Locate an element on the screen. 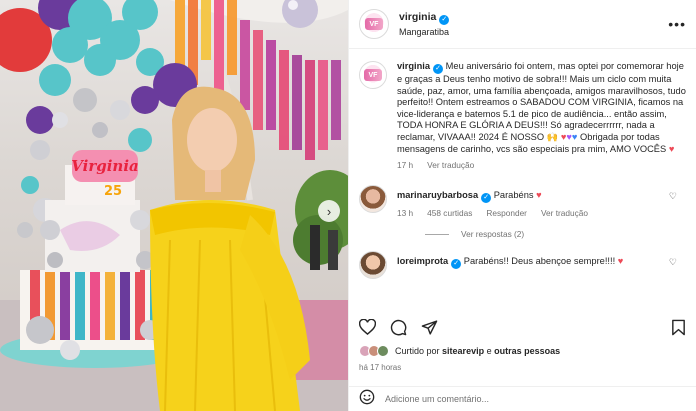 Image resolution: width=696 pixels, height=411 pixels. comment-likes: 458 curtidas is located at coordinates (449, 214).